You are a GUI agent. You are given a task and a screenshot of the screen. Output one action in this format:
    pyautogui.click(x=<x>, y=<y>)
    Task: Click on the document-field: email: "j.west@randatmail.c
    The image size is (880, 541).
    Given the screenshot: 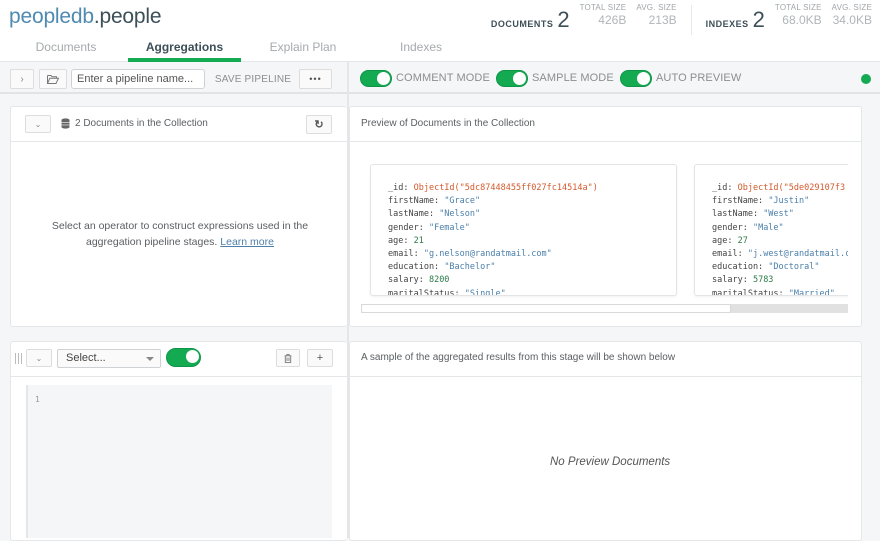 What is the action you would take?
    pyautogui.click(x=780, y=254)
    